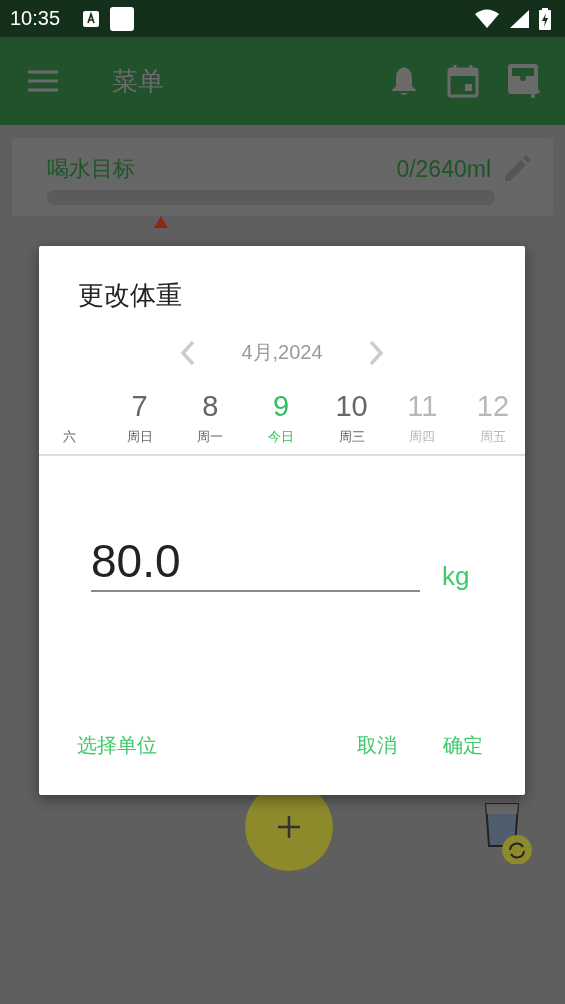 The image size is (565, 1004). What do you see at coordinates (487, 18) in the screenshot?
I see `wifi-icon` at bounding box center [487, 18].